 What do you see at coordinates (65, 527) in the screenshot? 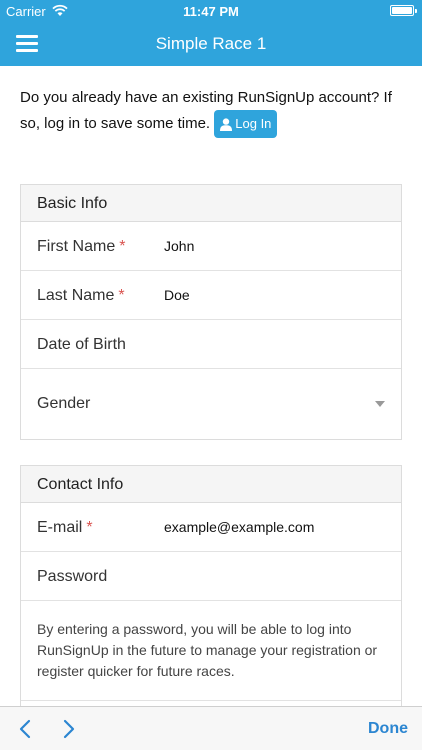
I see `email-label: E-mail *` at bounding box center [65, 527].